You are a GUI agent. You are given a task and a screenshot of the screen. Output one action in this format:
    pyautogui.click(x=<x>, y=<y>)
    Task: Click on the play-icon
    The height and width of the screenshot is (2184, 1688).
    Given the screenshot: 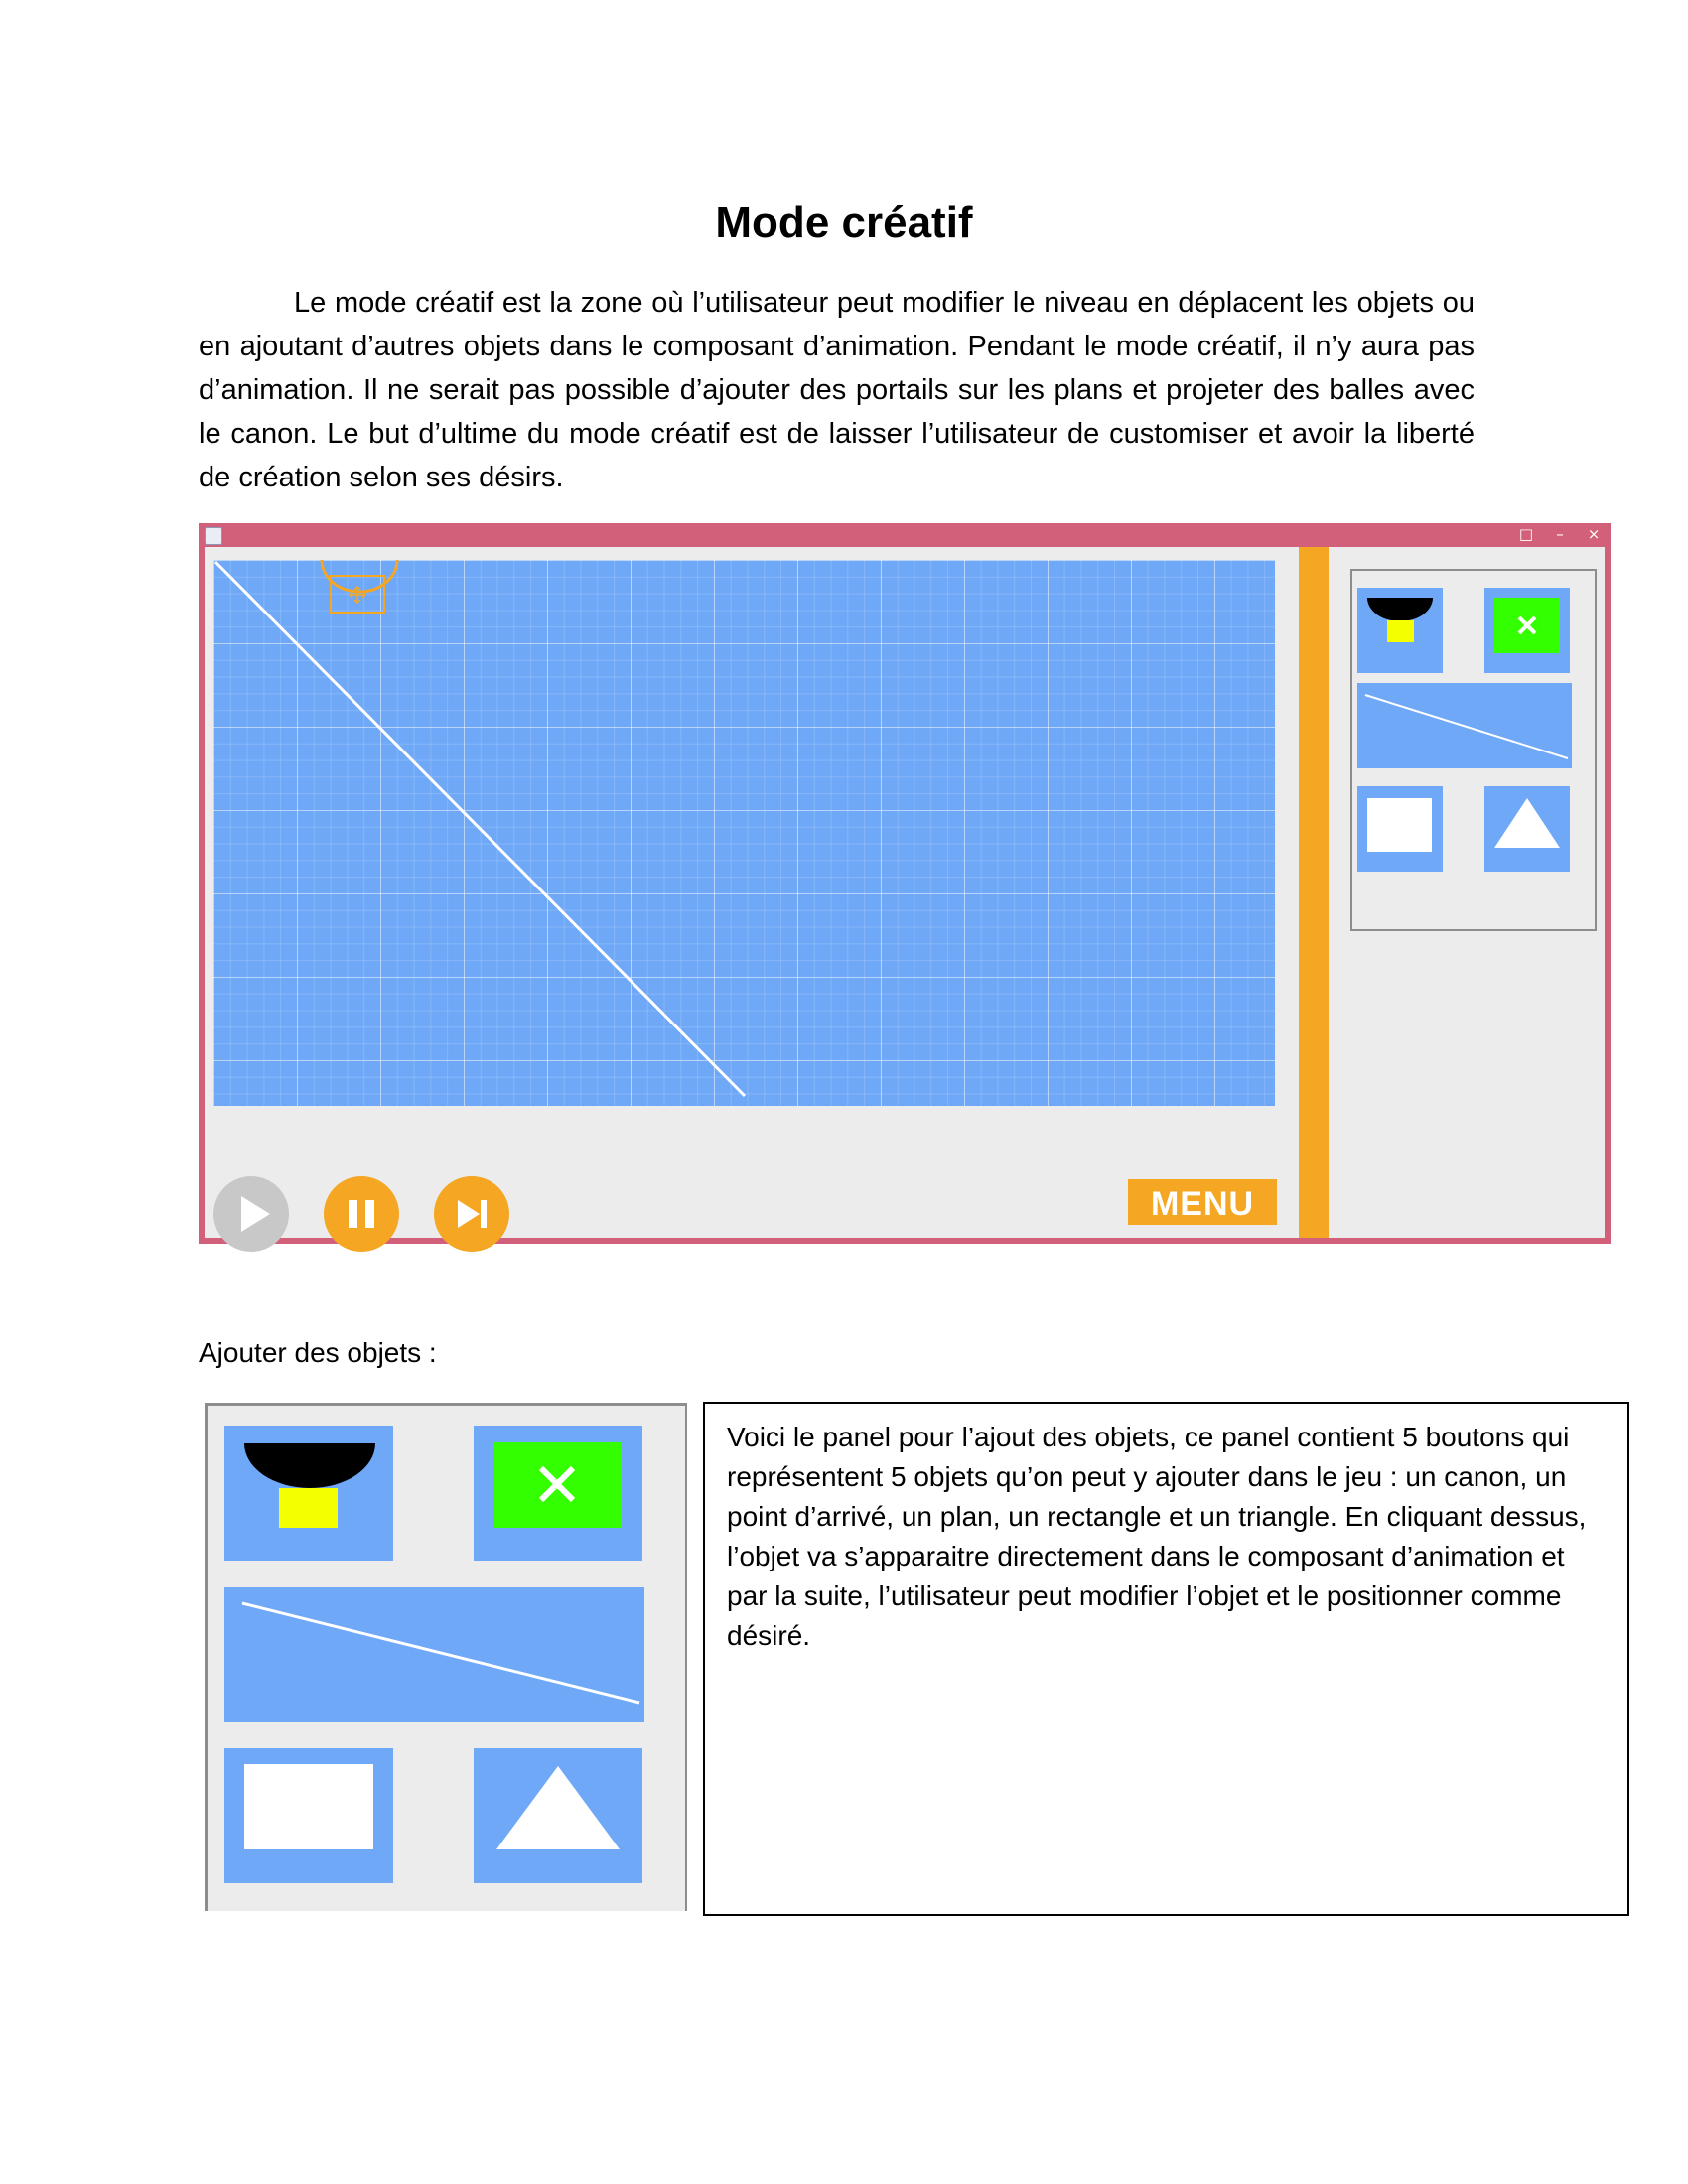 What is the action you would take?
    pyautogui.click(x=255, y=1214)
    